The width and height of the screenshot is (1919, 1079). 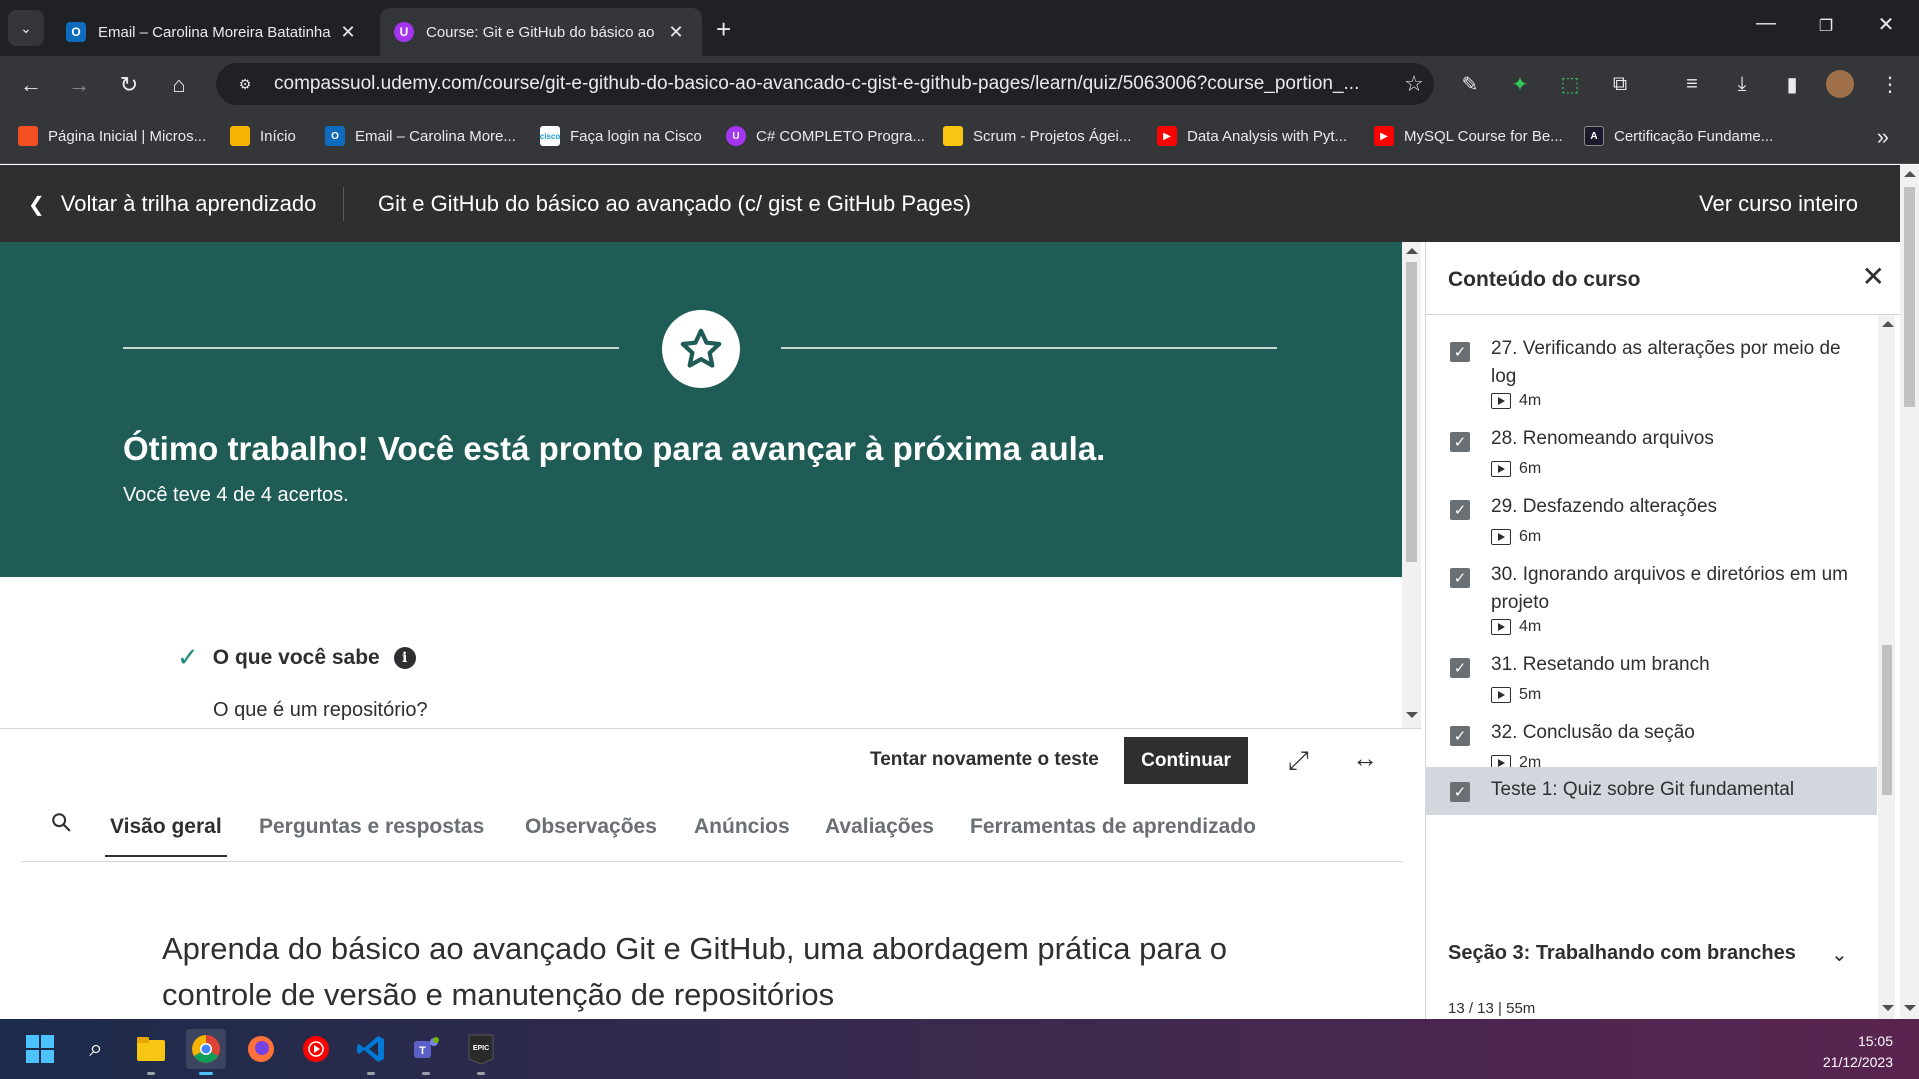 I want to click on view-full-course-link: Ver curso inteiro, so click(x=1778, y=204).